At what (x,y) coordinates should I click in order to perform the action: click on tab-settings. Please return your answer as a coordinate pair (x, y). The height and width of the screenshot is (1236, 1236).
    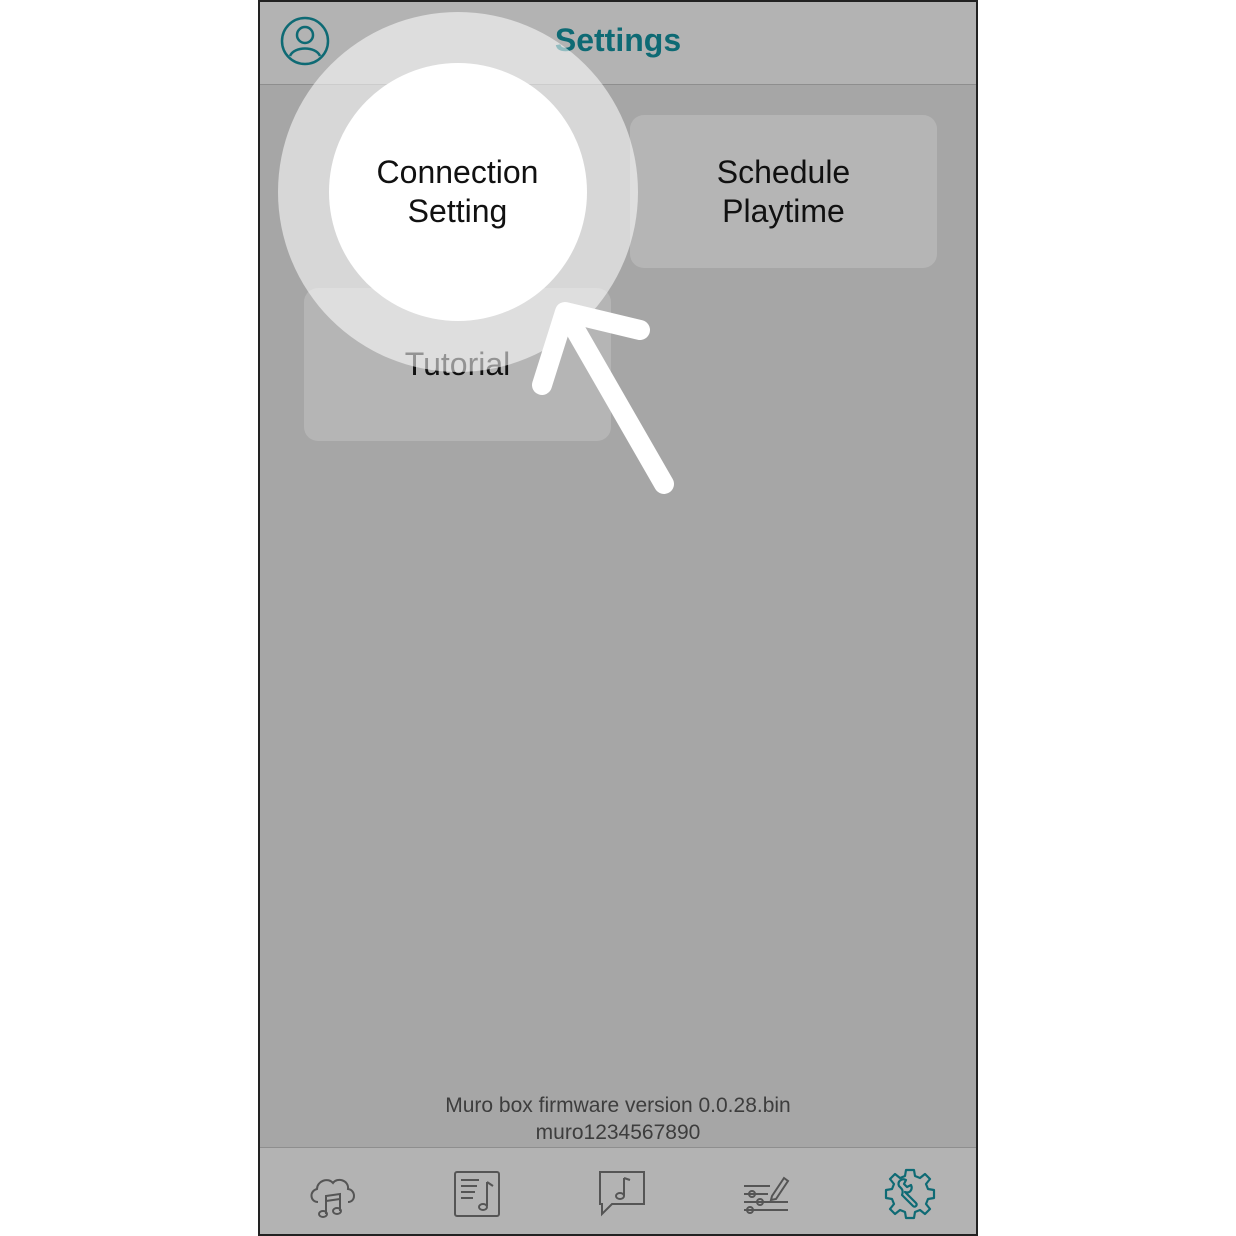
    Looking at the image, I should click on (910, 1194).